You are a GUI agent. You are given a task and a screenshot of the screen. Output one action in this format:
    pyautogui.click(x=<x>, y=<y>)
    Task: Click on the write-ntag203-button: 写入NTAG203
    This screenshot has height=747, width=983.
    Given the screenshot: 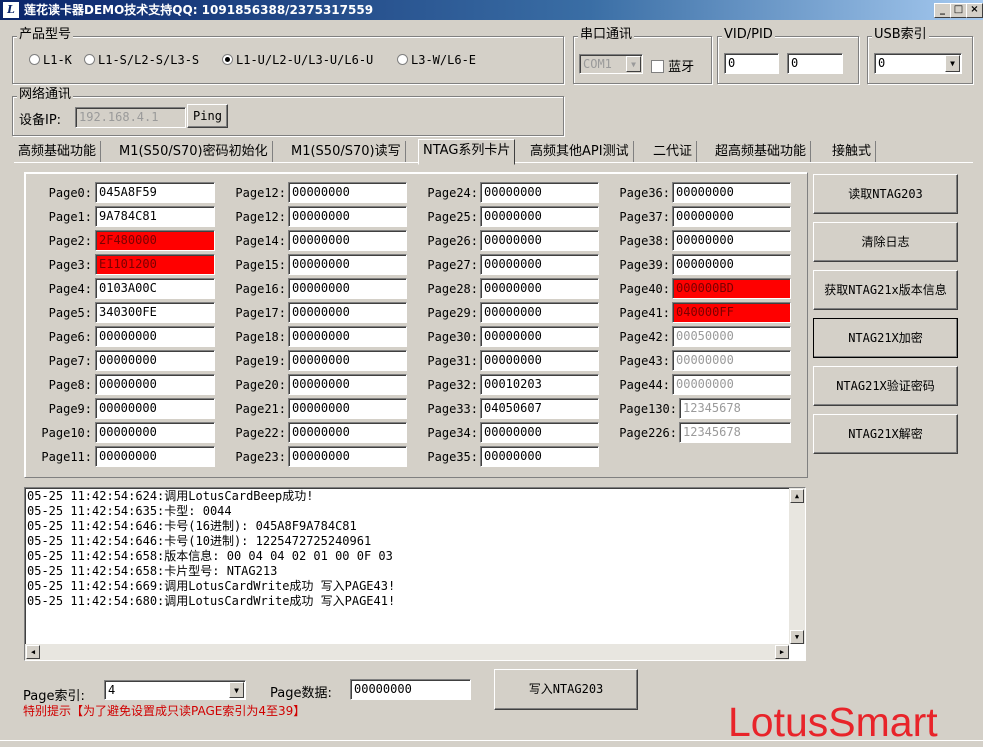 What is the action you would take?
    pyautogui.click(x=566, y=689)
    